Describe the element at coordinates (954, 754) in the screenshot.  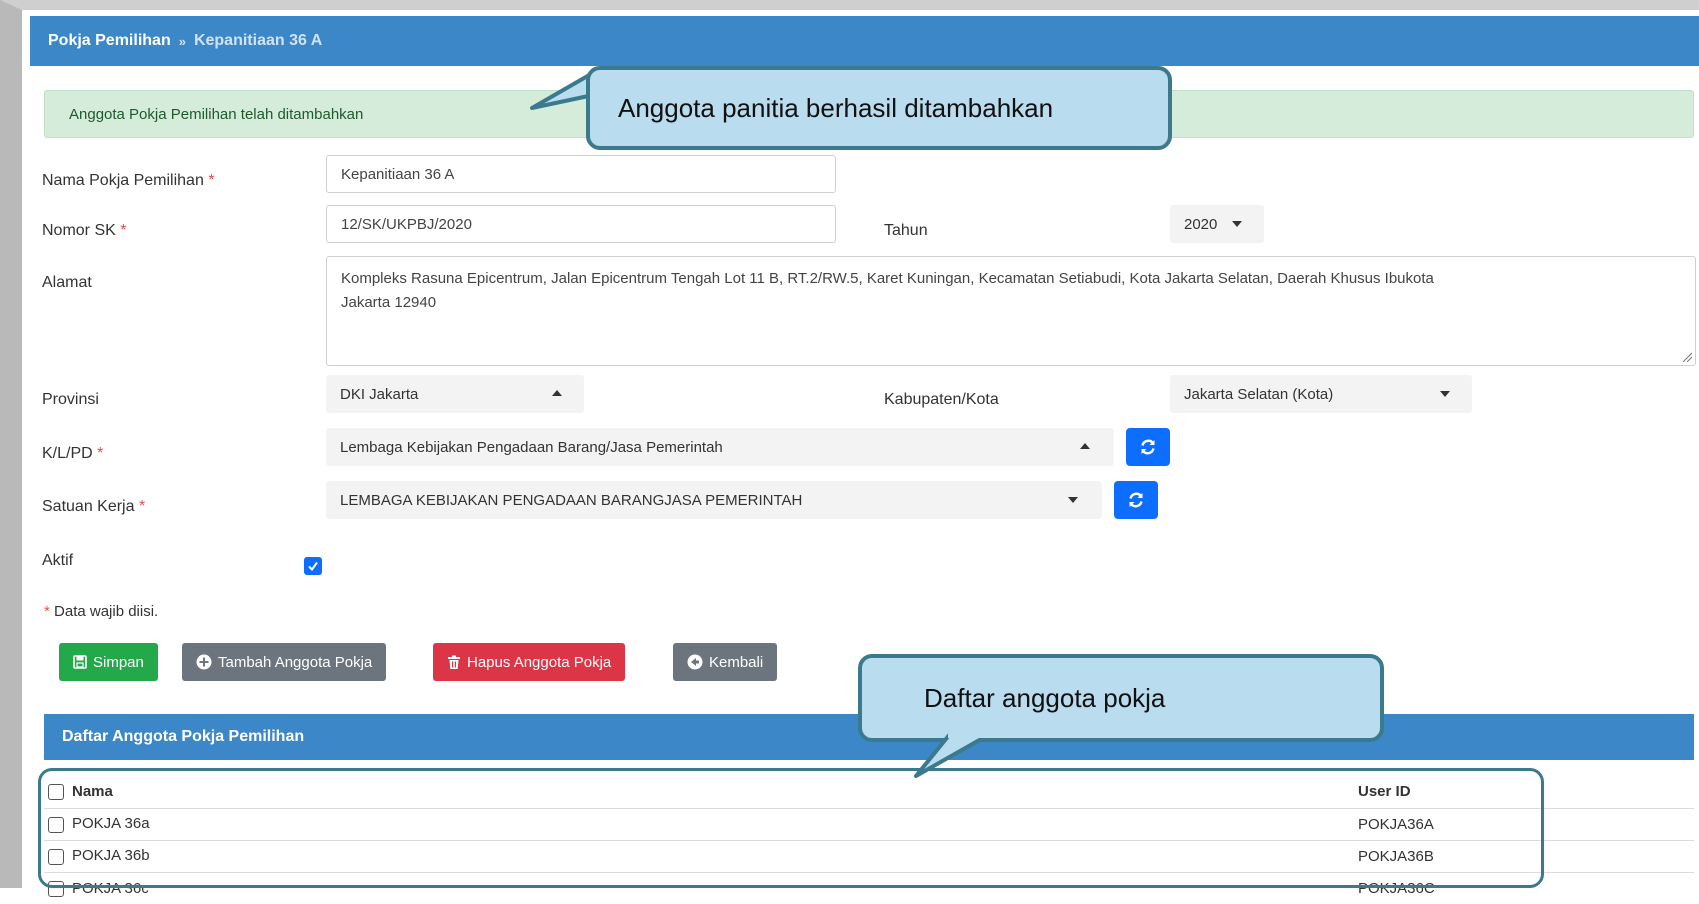
I see `callout-pointer` at that location.